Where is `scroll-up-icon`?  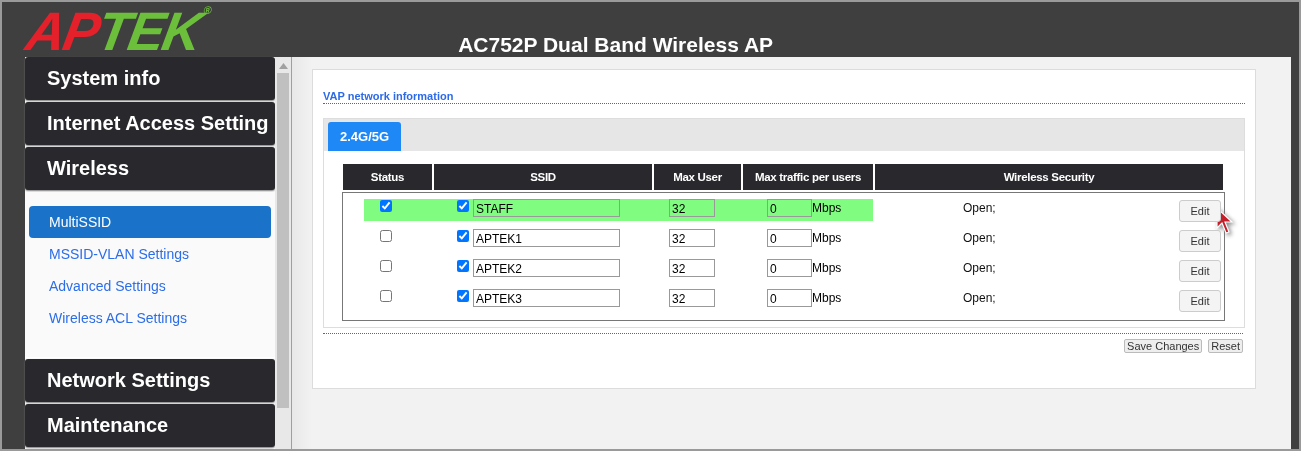 scroll-up-icon is located at coordinates (283, 66).